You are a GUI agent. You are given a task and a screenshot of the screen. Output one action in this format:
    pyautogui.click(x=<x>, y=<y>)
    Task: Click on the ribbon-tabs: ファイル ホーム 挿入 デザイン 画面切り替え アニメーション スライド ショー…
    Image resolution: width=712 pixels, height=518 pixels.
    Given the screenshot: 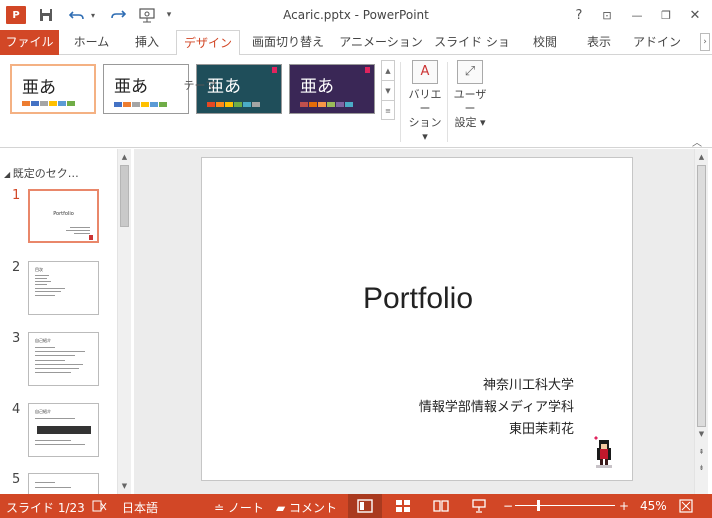 What is the action you would take?
    pyautogui.click(x=356, y=51)
    